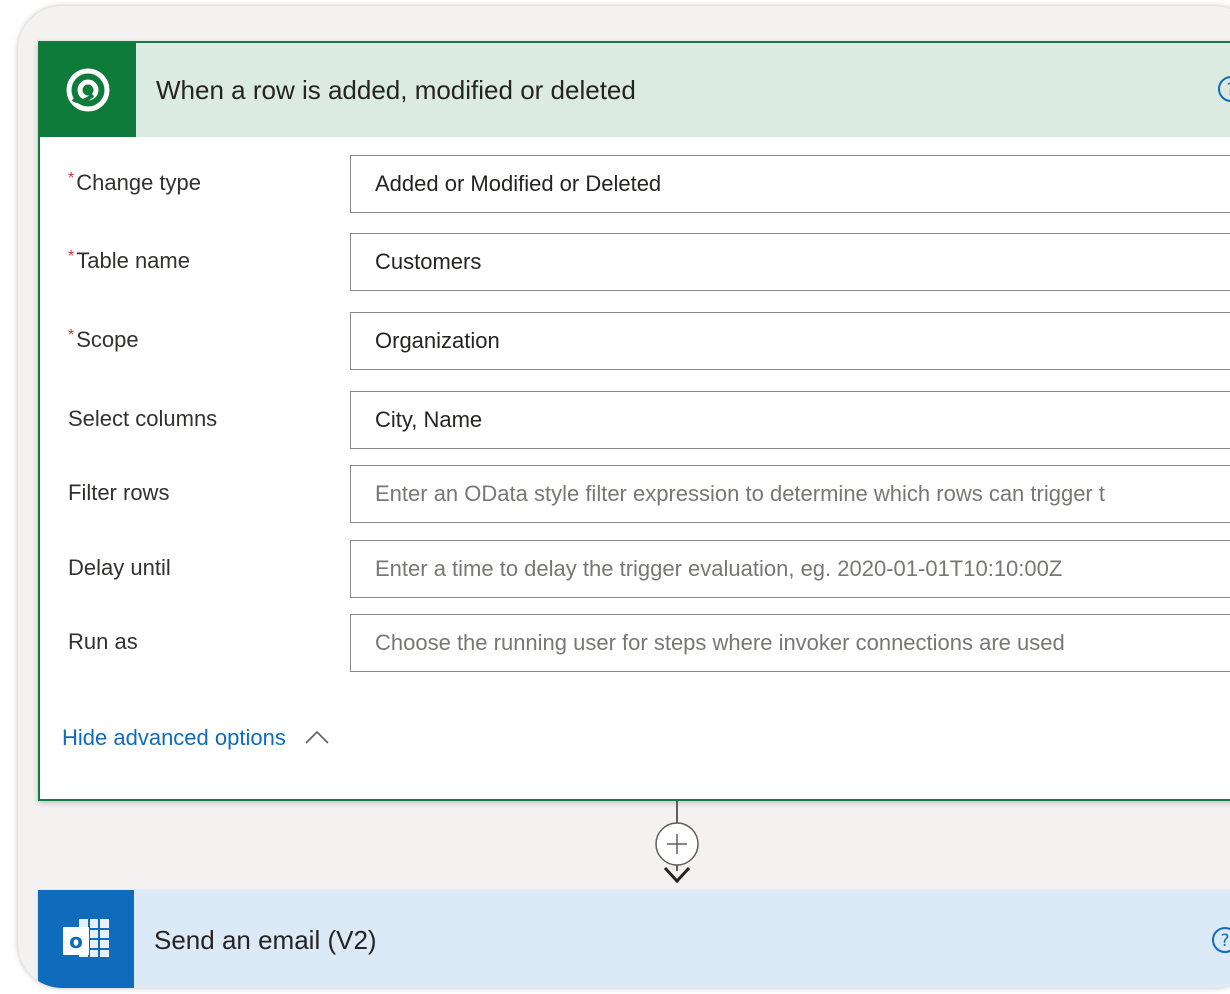  Describe the element at coordinates (138, 182) in the screenshot. I see `field-label-text: Change type` at that location.